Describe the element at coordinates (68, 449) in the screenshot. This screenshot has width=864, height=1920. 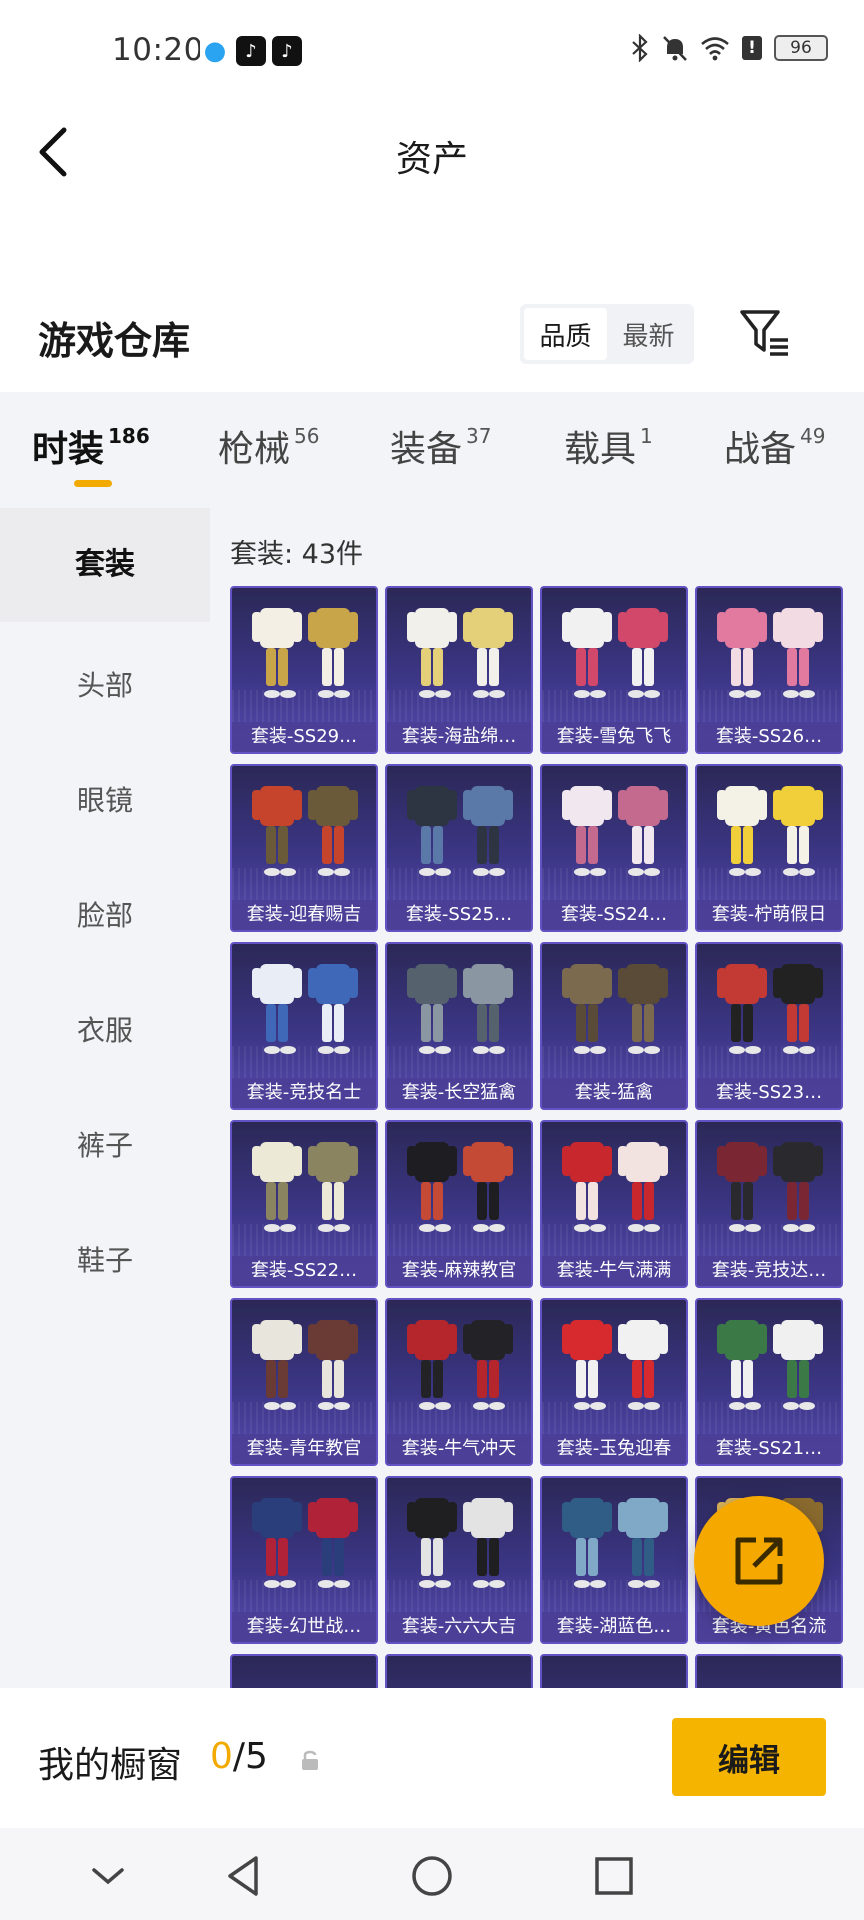
I see `tab-fashion-label: 时装` at that location.